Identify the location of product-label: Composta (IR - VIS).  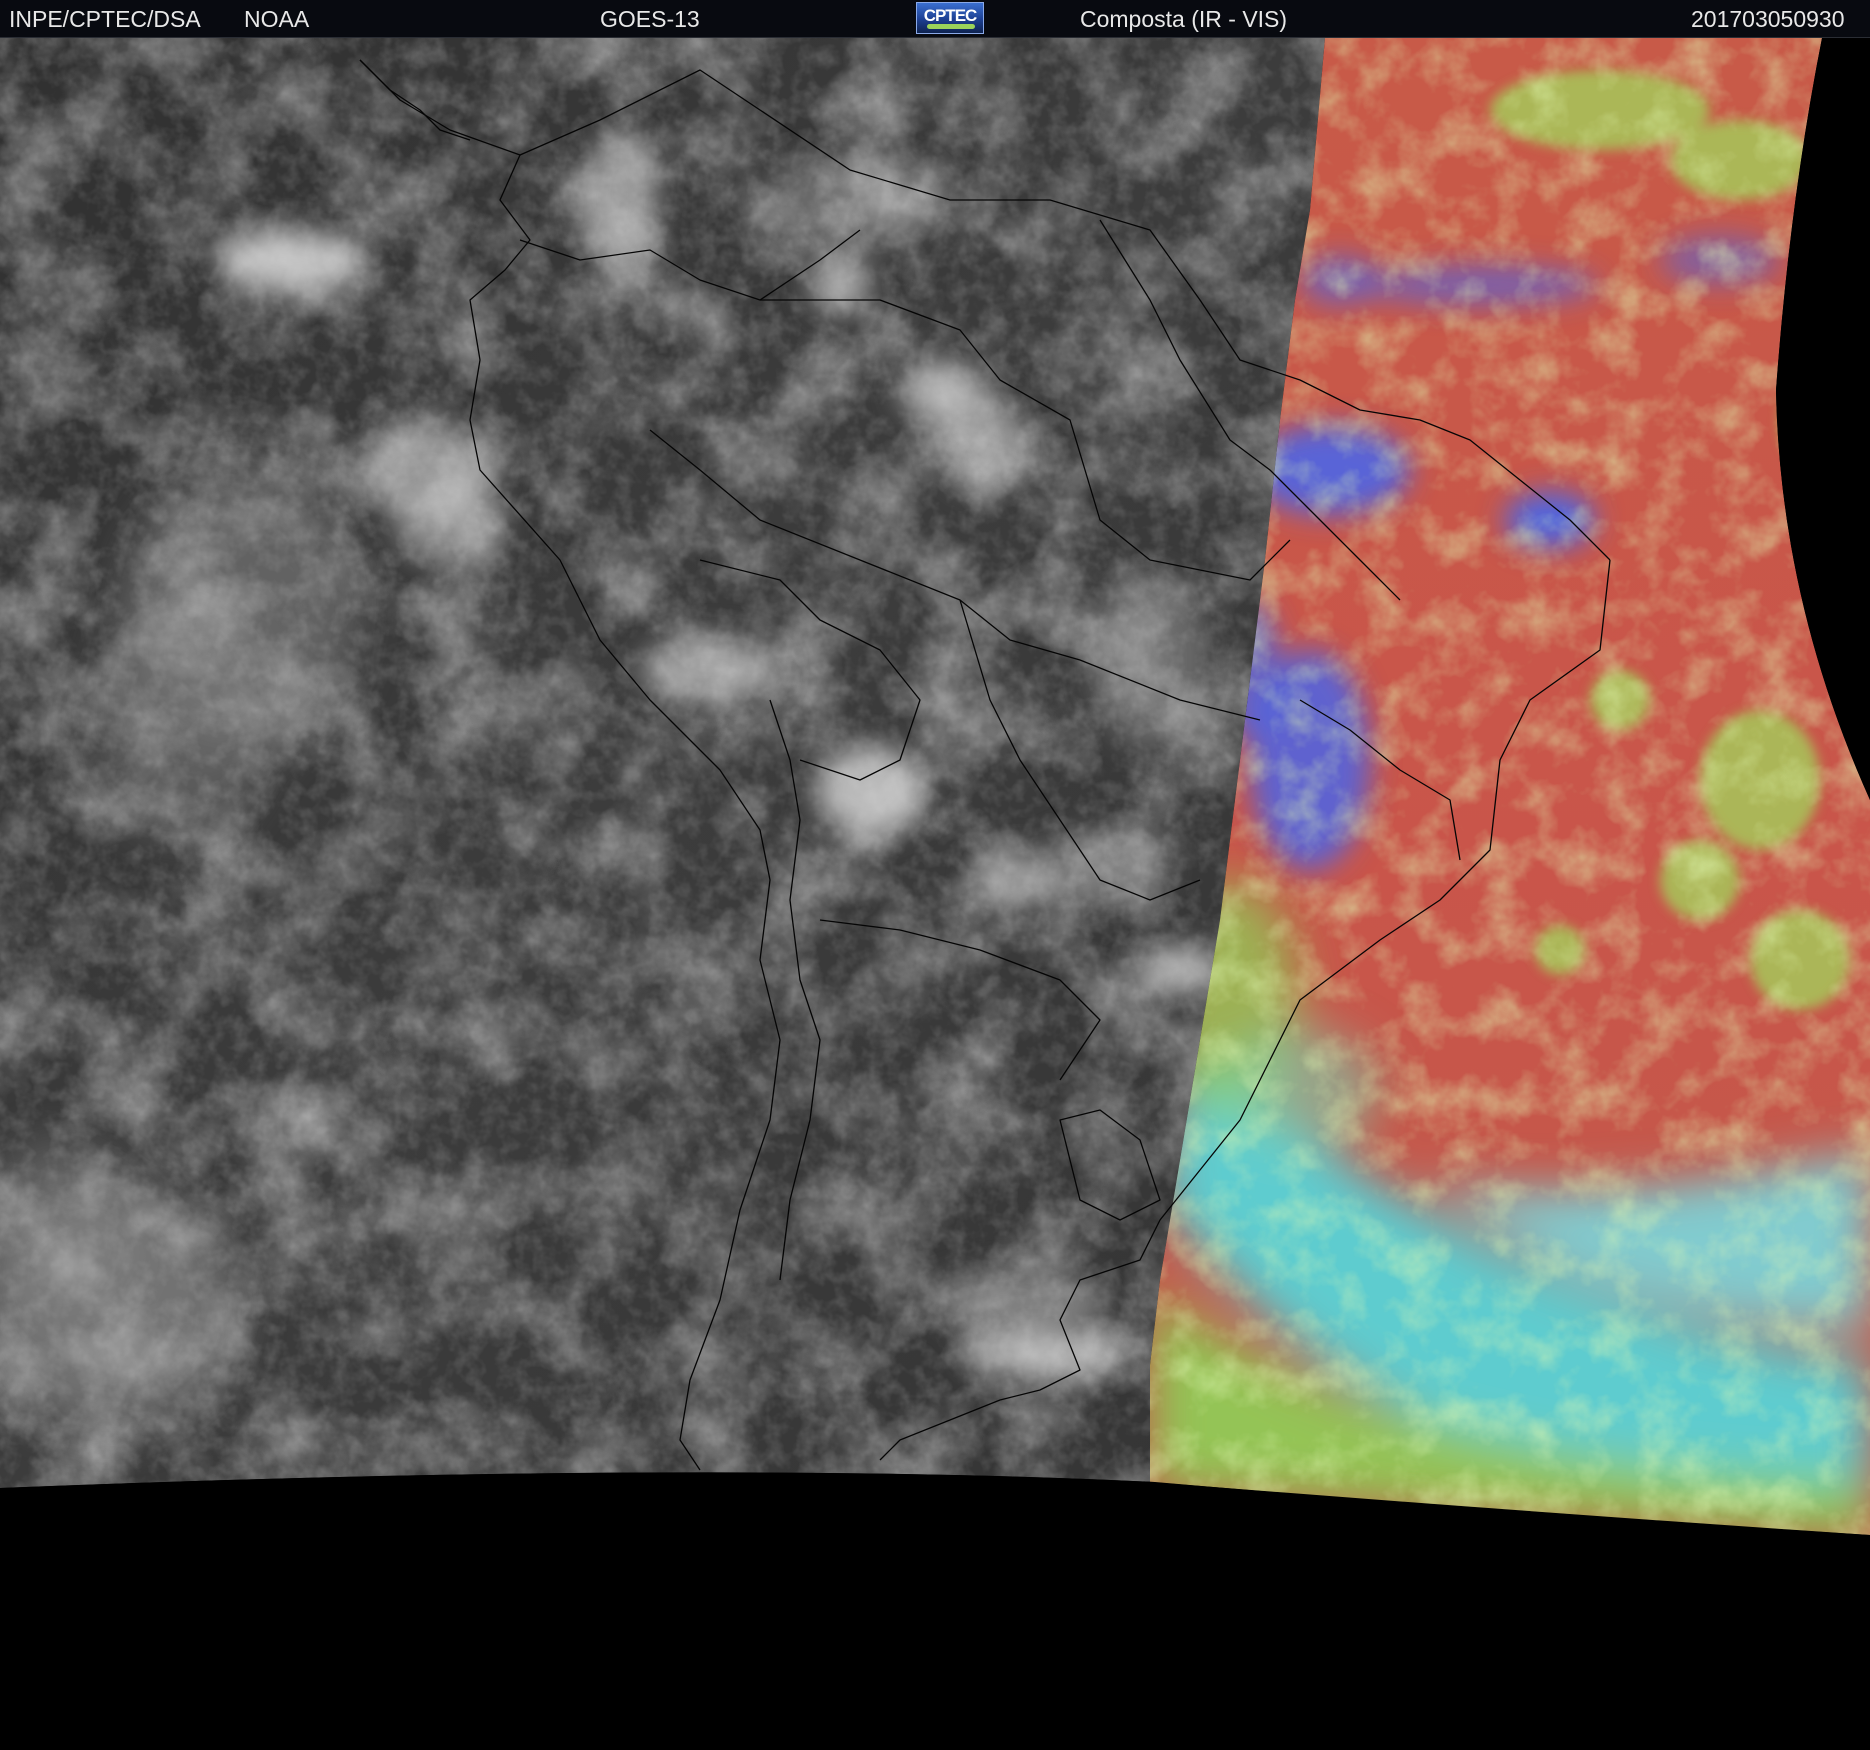
(1184, 19).